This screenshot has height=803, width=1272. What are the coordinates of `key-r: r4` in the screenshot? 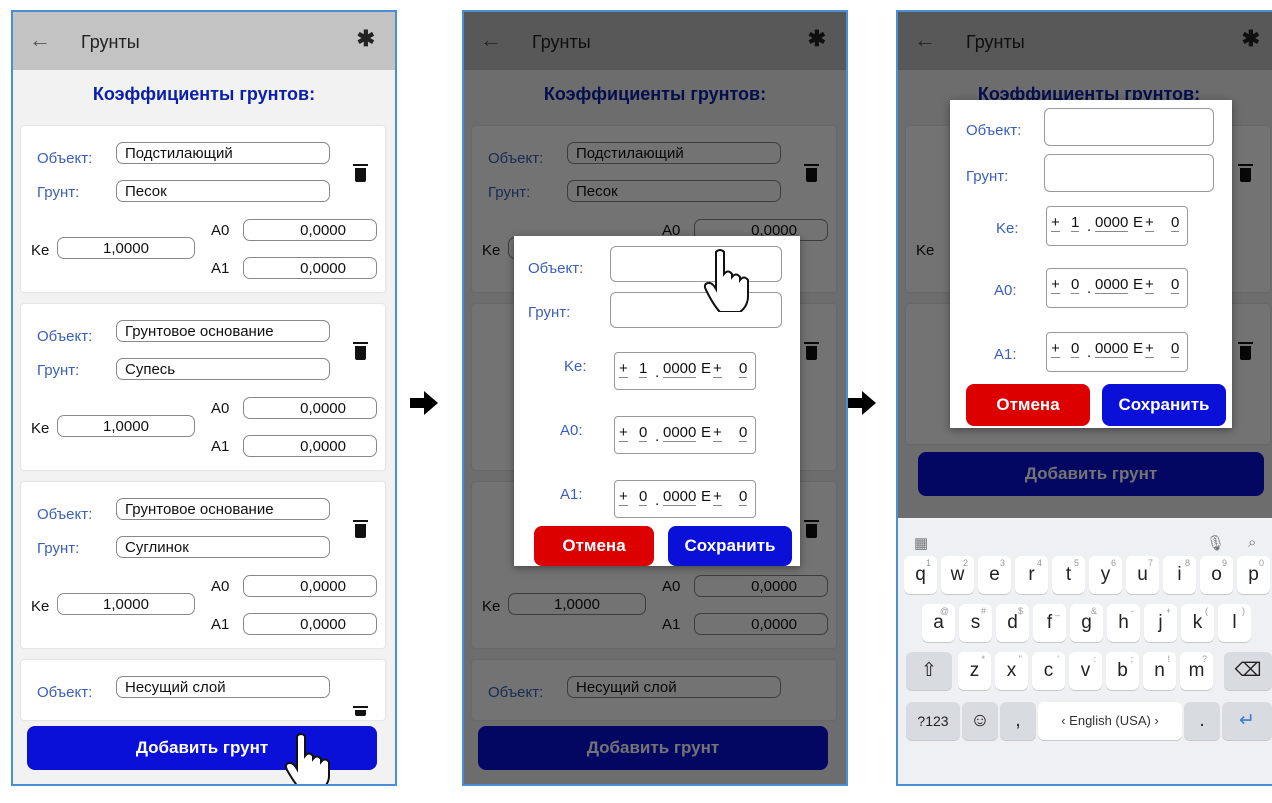 It's located at (1031, 575).